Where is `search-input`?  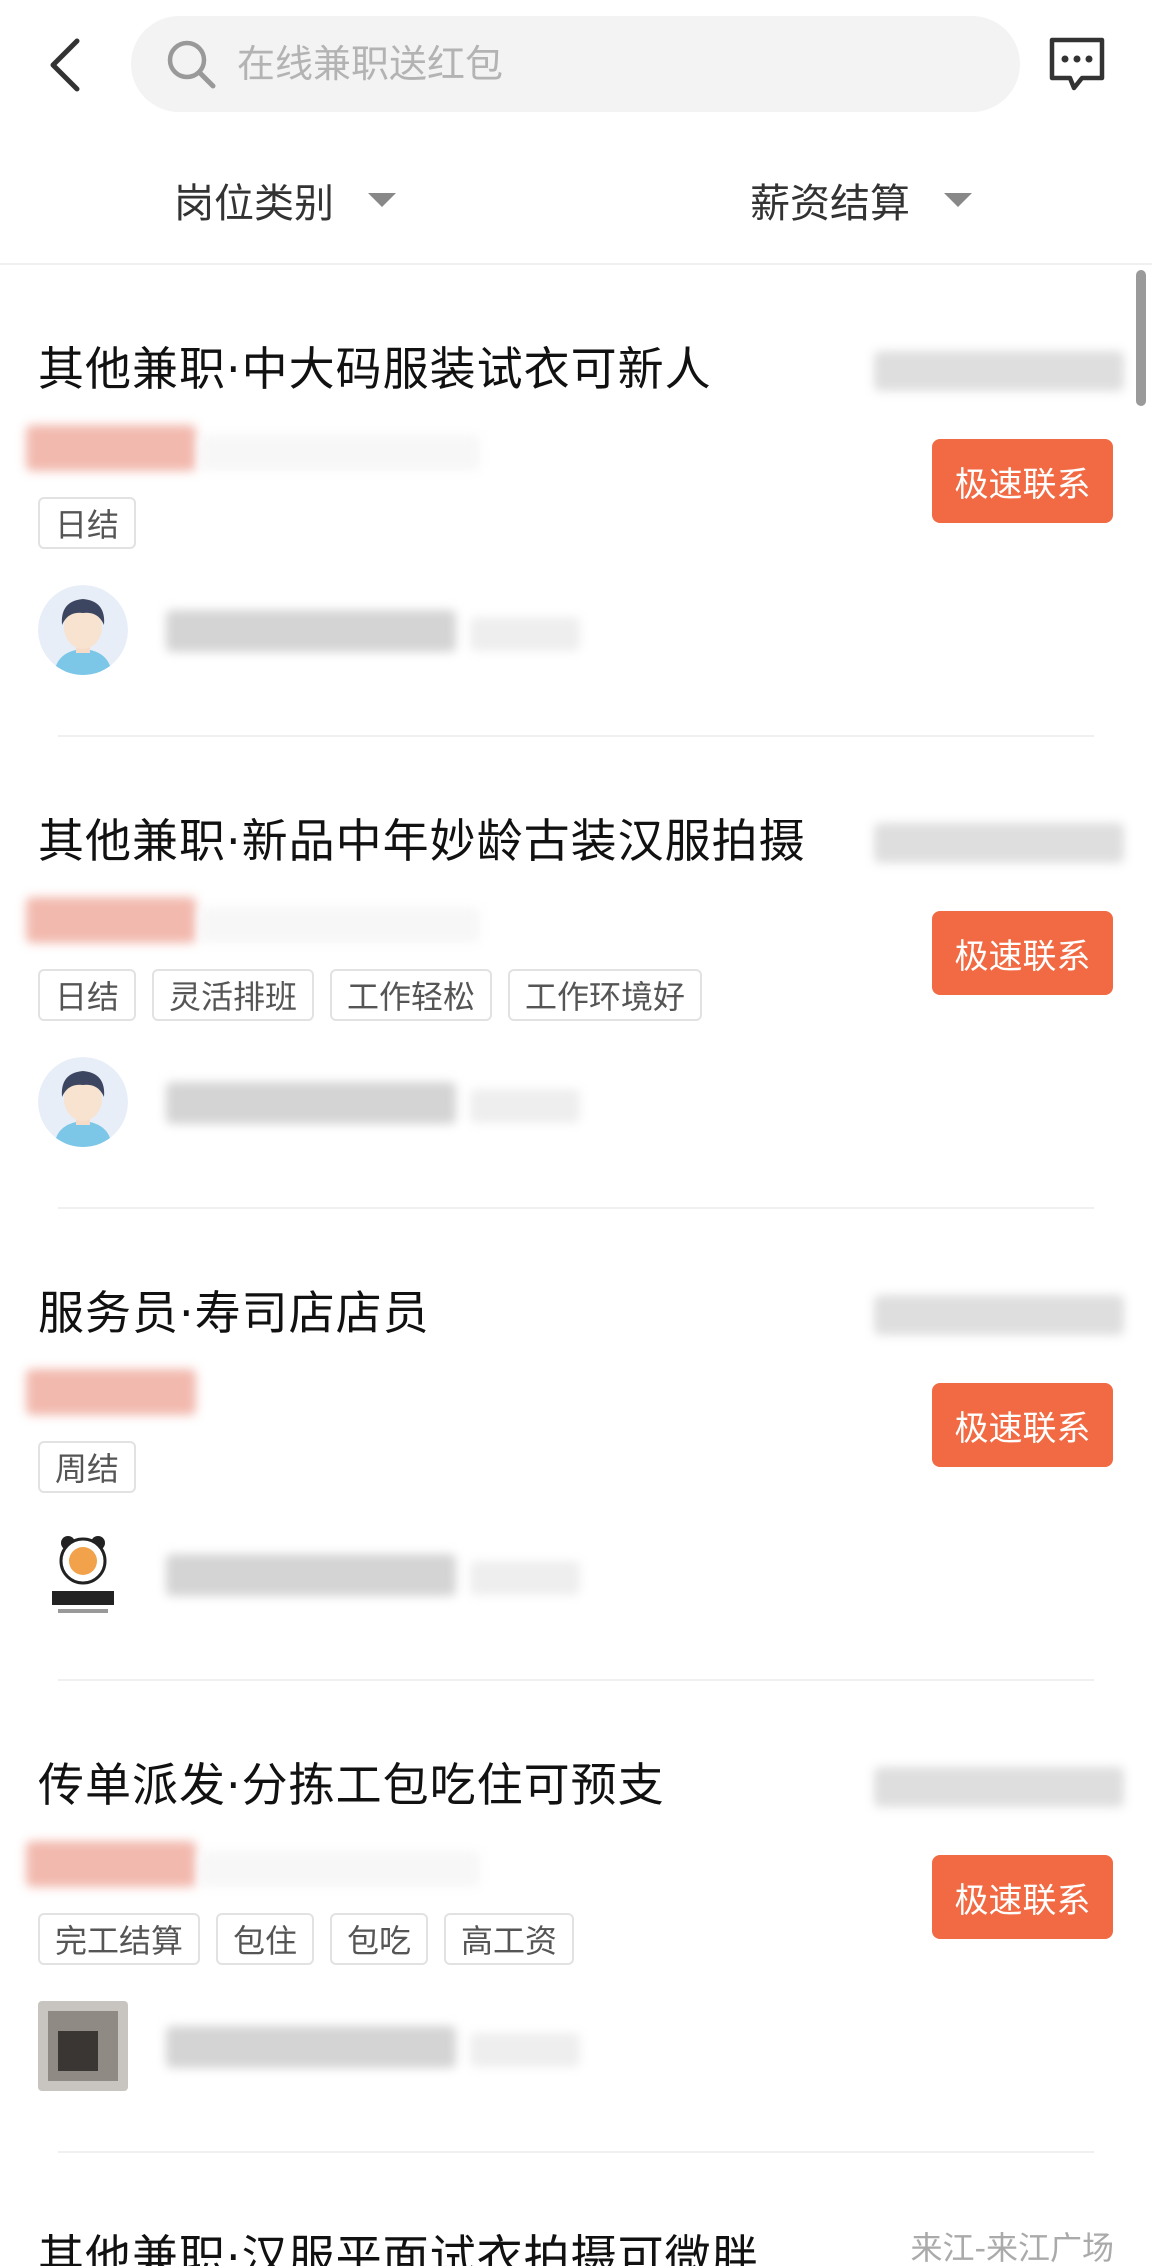 search-input is located at coordinates (587, 64).